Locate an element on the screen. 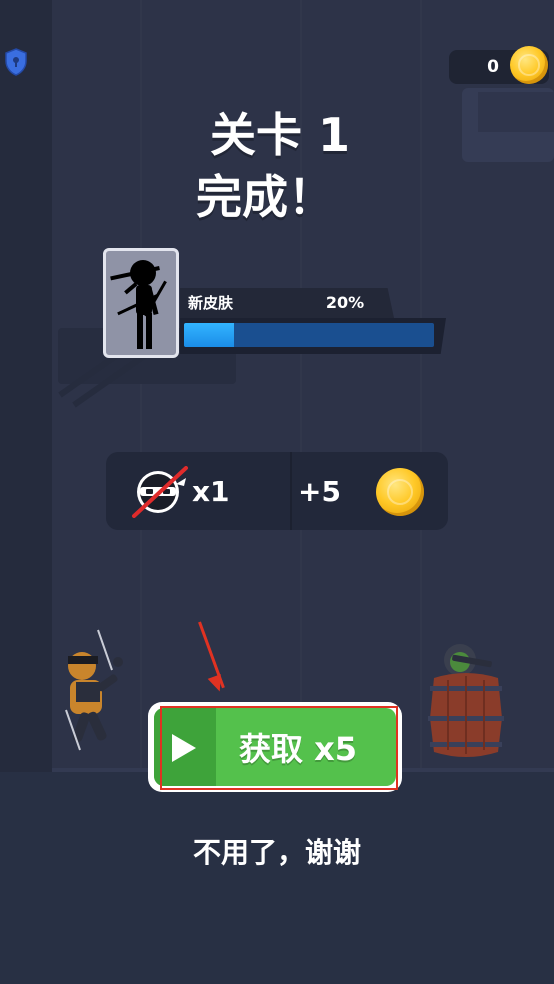  level-title: 关卡 1 is located at coordinates (280, 135).